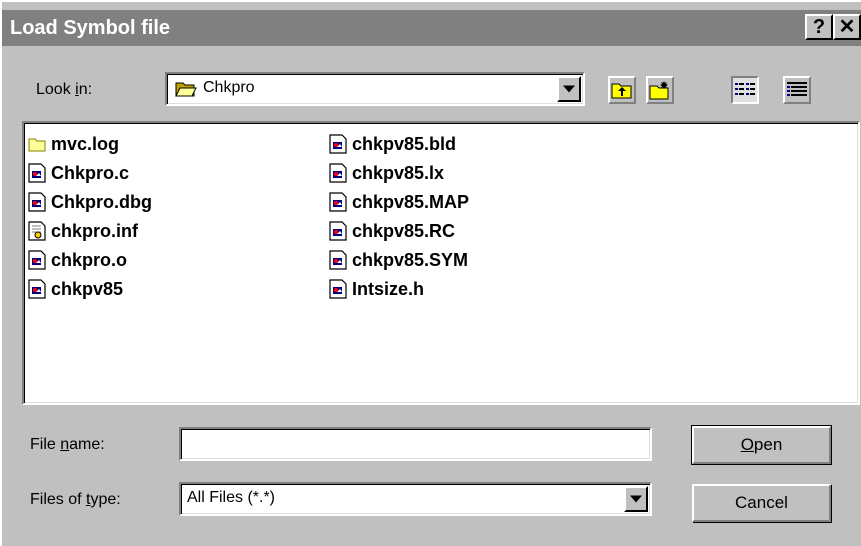  I want to click on file-type-dropdown-button, so click(636, 499).